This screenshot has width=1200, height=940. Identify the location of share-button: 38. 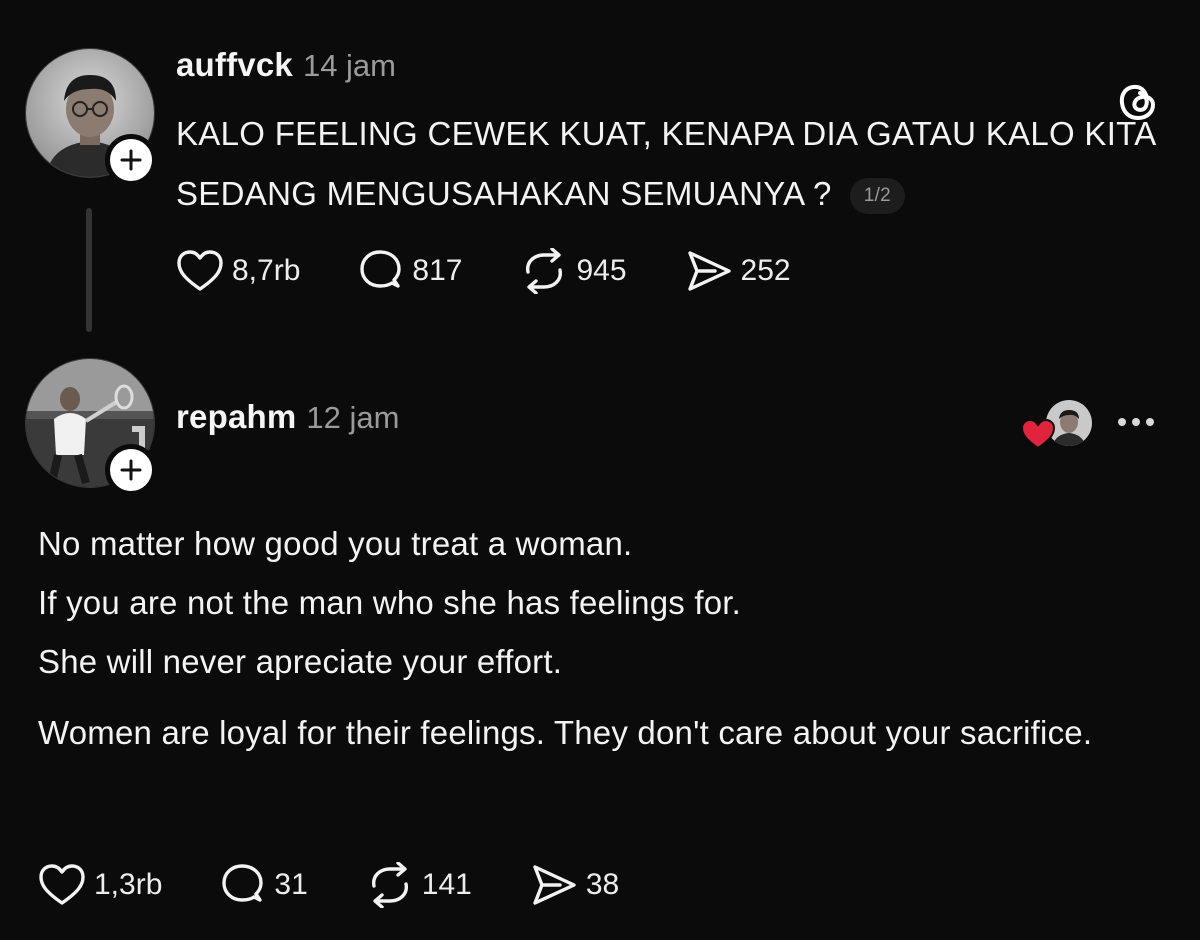
(574, 885).